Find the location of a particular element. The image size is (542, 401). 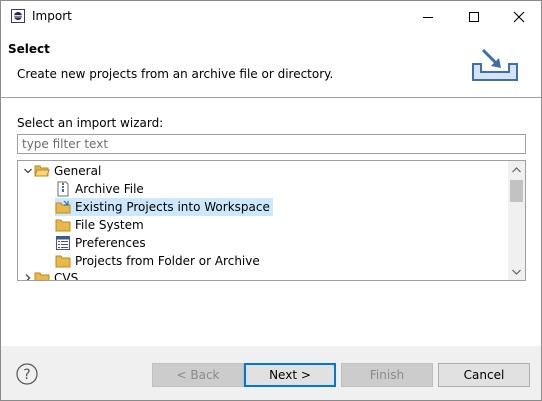

tree-item-file-system-wrap: File System is located at coordinates (101, 225).